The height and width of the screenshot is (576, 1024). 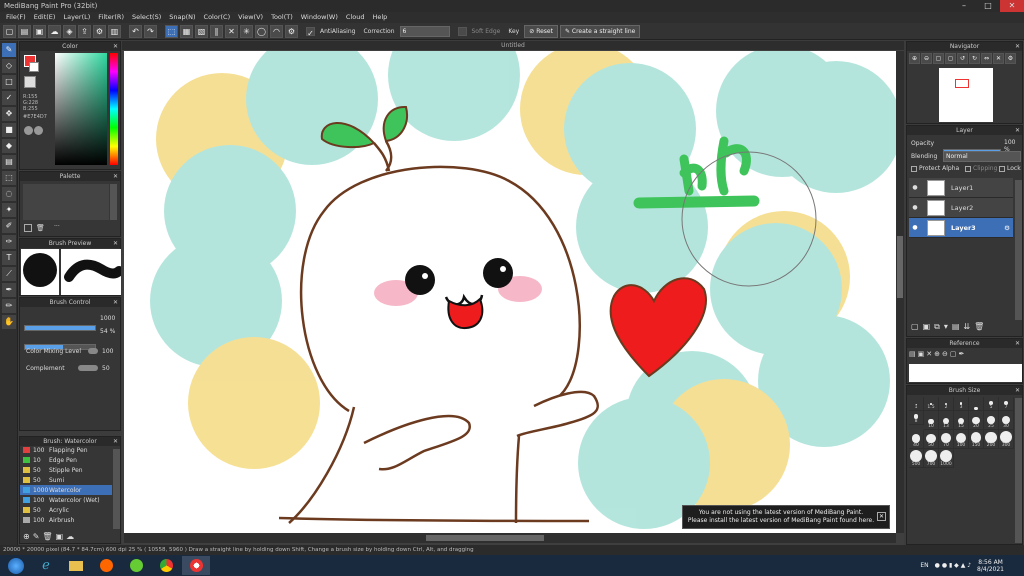 What do you see at coordinates (900, 267) in the screenshot?
I see `vertical-scroll-thumb` at bounding box center [900, 267].